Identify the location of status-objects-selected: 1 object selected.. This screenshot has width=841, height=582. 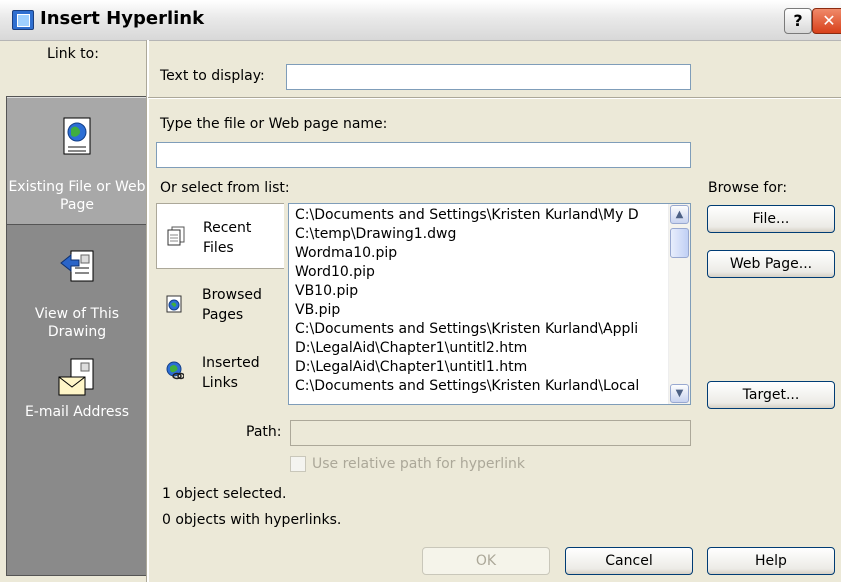
(224, 494).